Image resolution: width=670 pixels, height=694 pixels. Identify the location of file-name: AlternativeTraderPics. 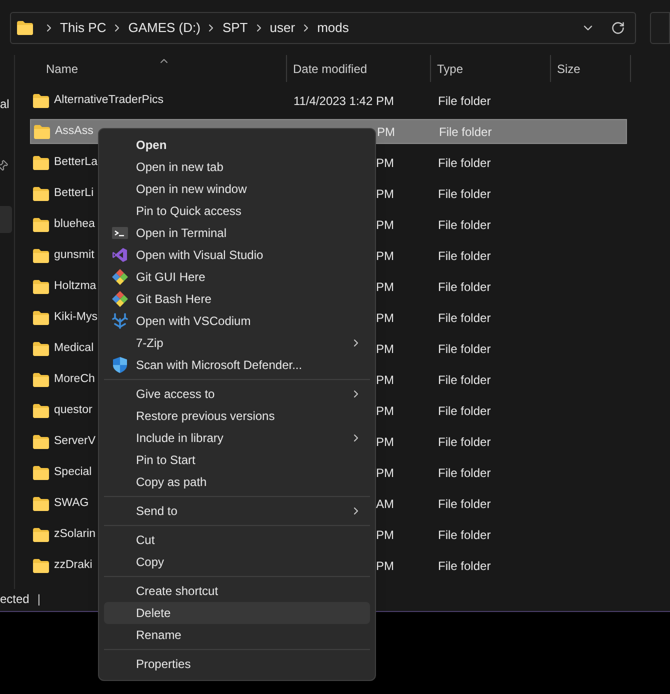
(109, 100).